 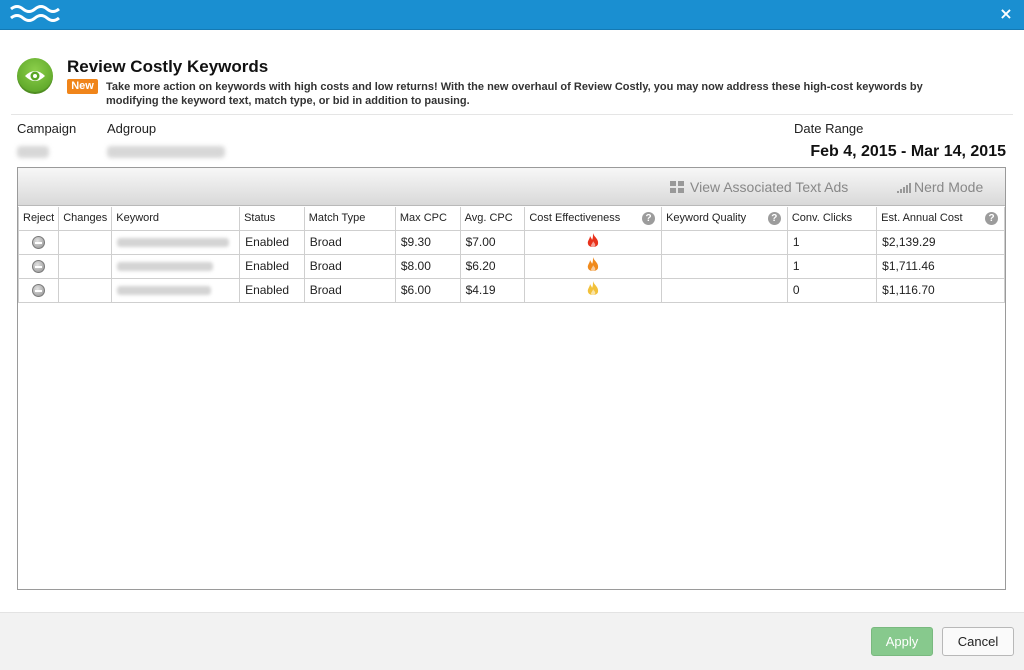 I want to click on campaign-label: Campaign, so click(x=47, y=128).